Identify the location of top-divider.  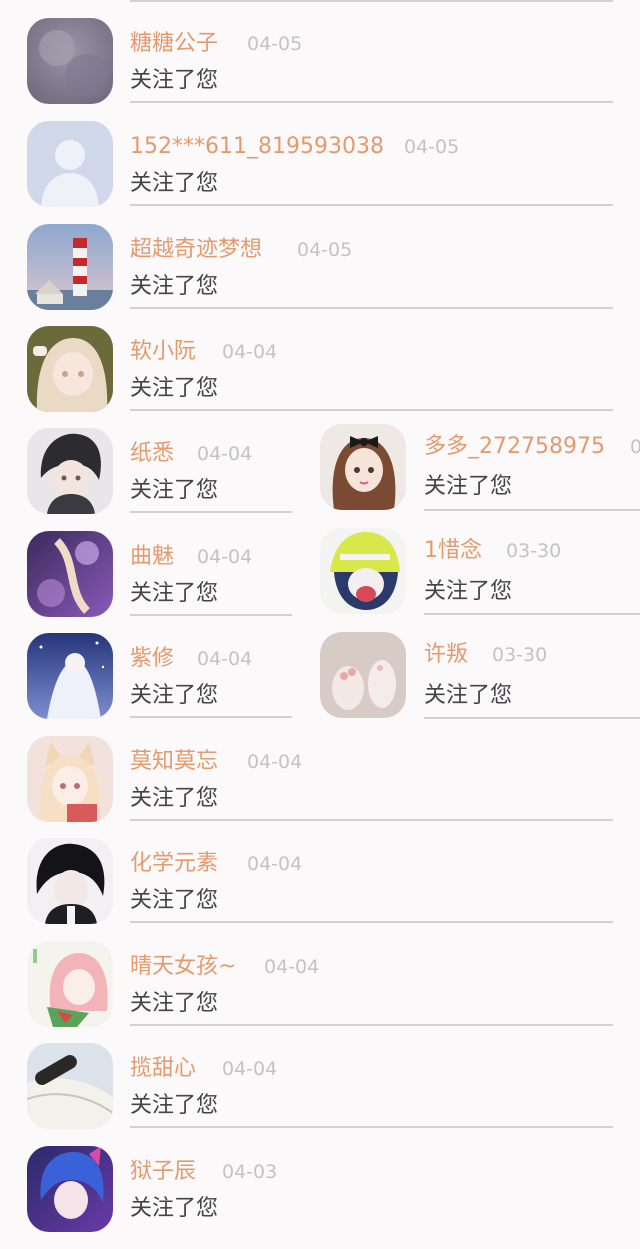
(371, 1).